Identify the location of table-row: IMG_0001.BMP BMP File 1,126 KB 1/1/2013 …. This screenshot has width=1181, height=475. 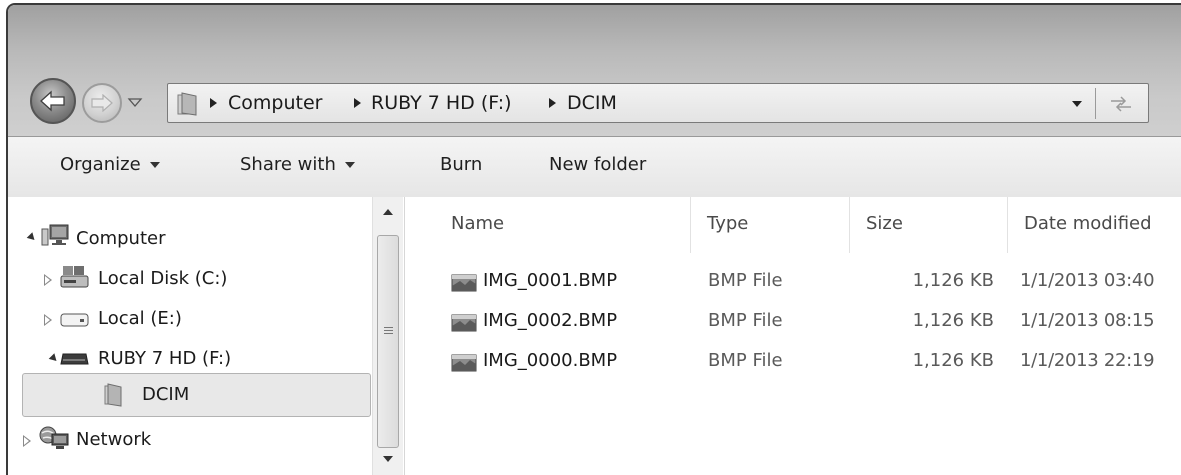
(793, 283).